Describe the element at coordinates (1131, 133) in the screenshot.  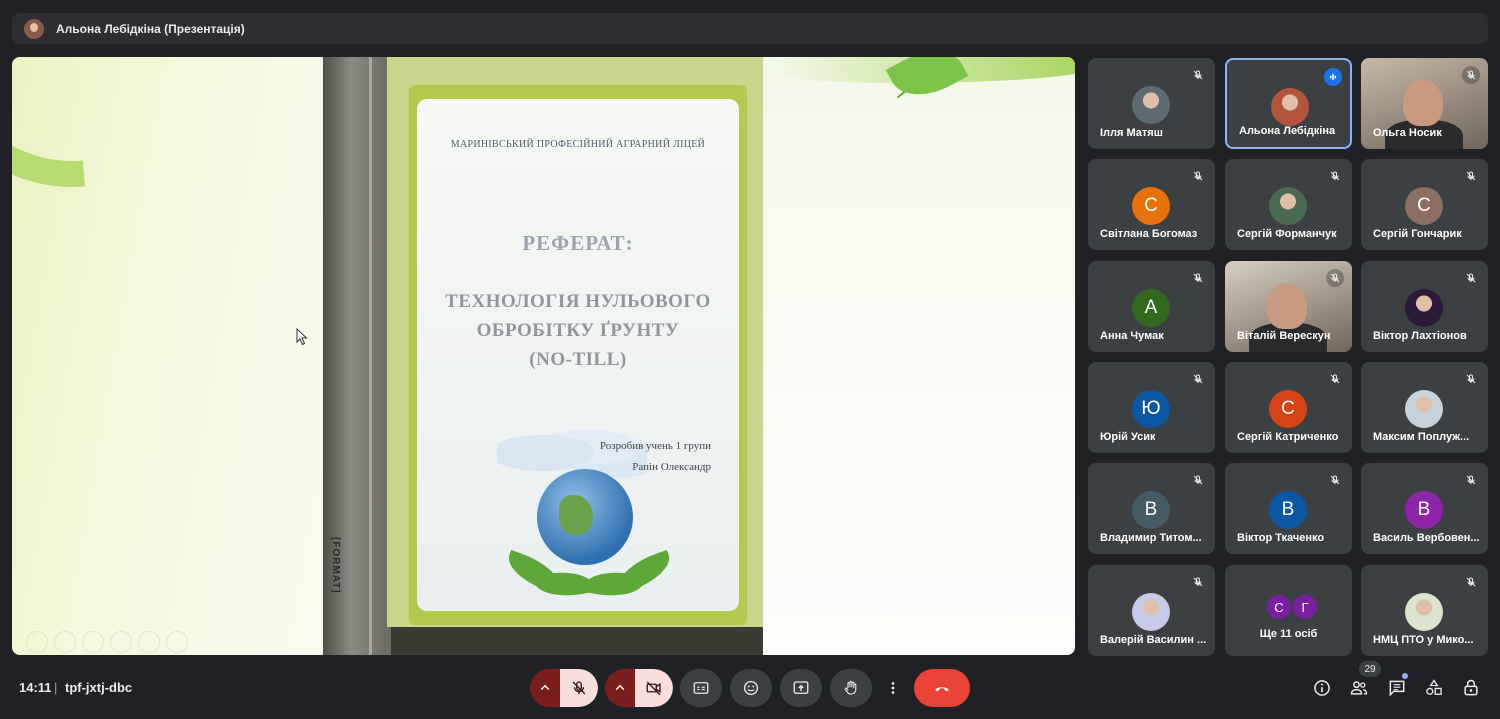
I see `participant-name: Ілля Матяш` at that location.